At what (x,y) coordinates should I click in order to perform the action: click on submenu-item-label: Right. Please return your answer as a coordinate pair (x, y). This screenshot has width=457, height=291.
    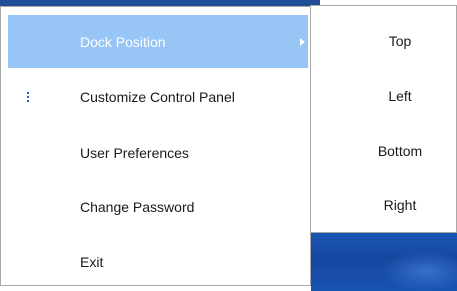
    Looking at the image, I should click on (400, 205).